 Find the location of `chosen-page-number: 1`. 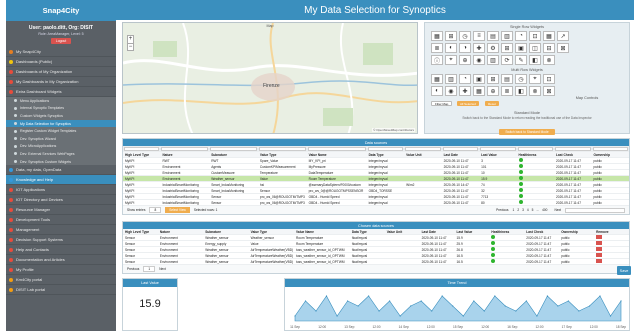

chosen-page-number: 1 is located at coordinates (149, 269).